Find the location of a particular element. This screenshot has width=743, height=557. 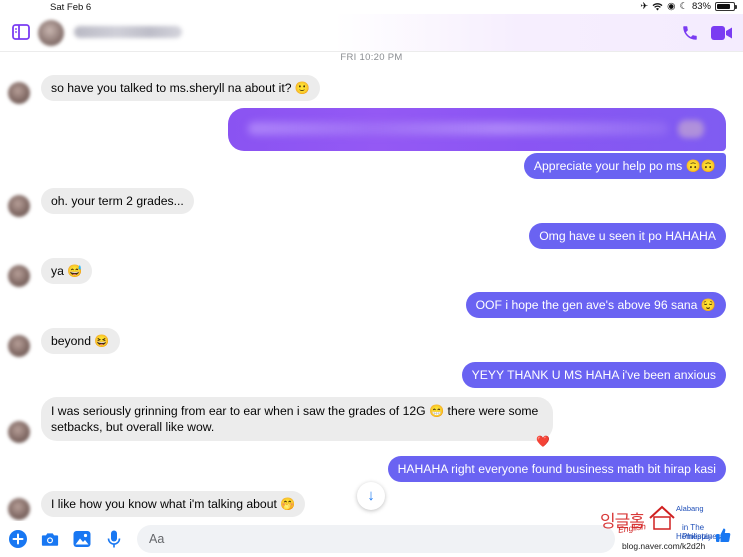

heart-icon: ❤️ is located at coordinates (543, 442).